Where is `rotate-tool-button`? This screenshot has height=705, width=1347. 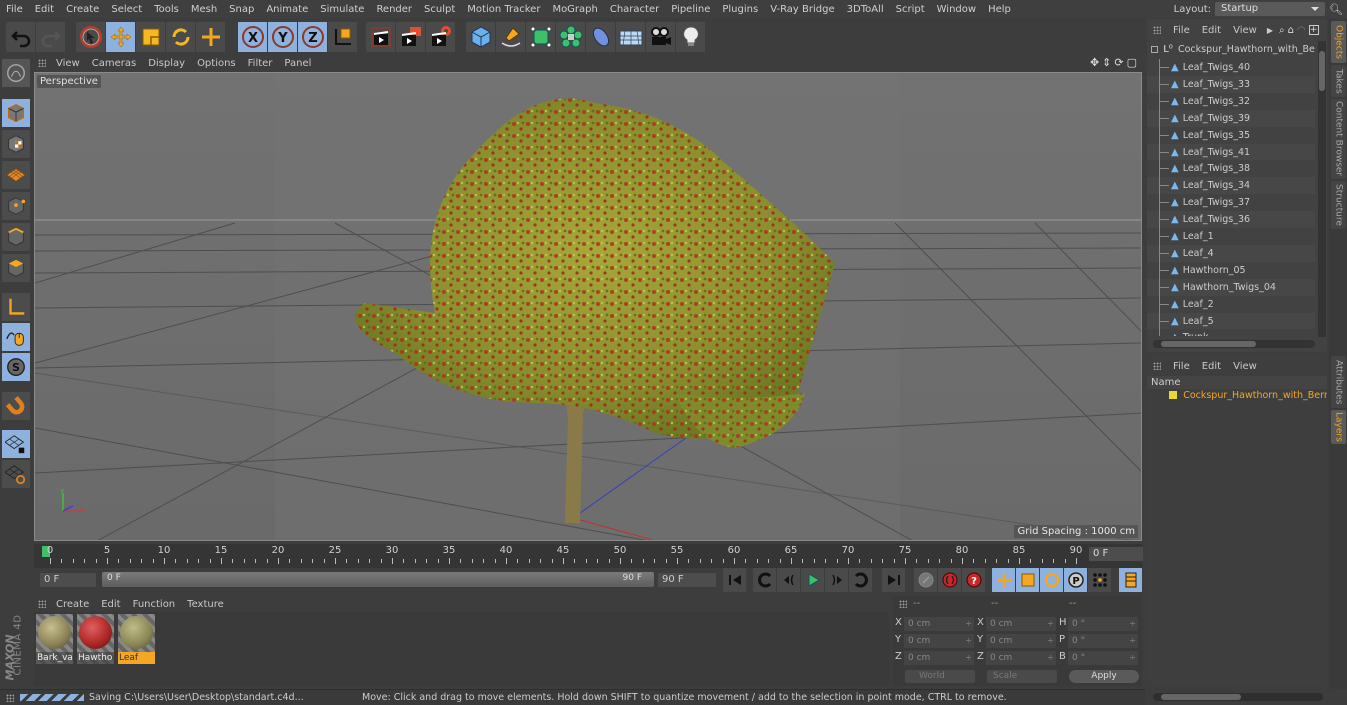 rotate-tool-button is located at coordinates (181, 37).